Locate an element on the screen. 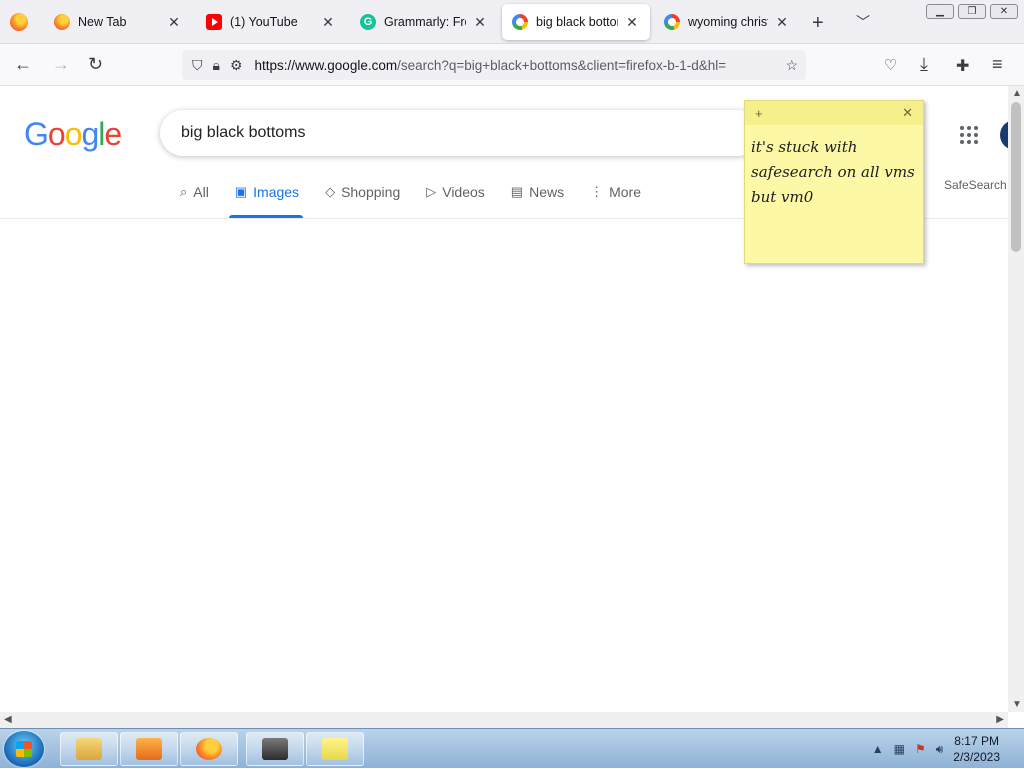  bookmark-star-icon: ☆ is located at coordinates (791, 65).